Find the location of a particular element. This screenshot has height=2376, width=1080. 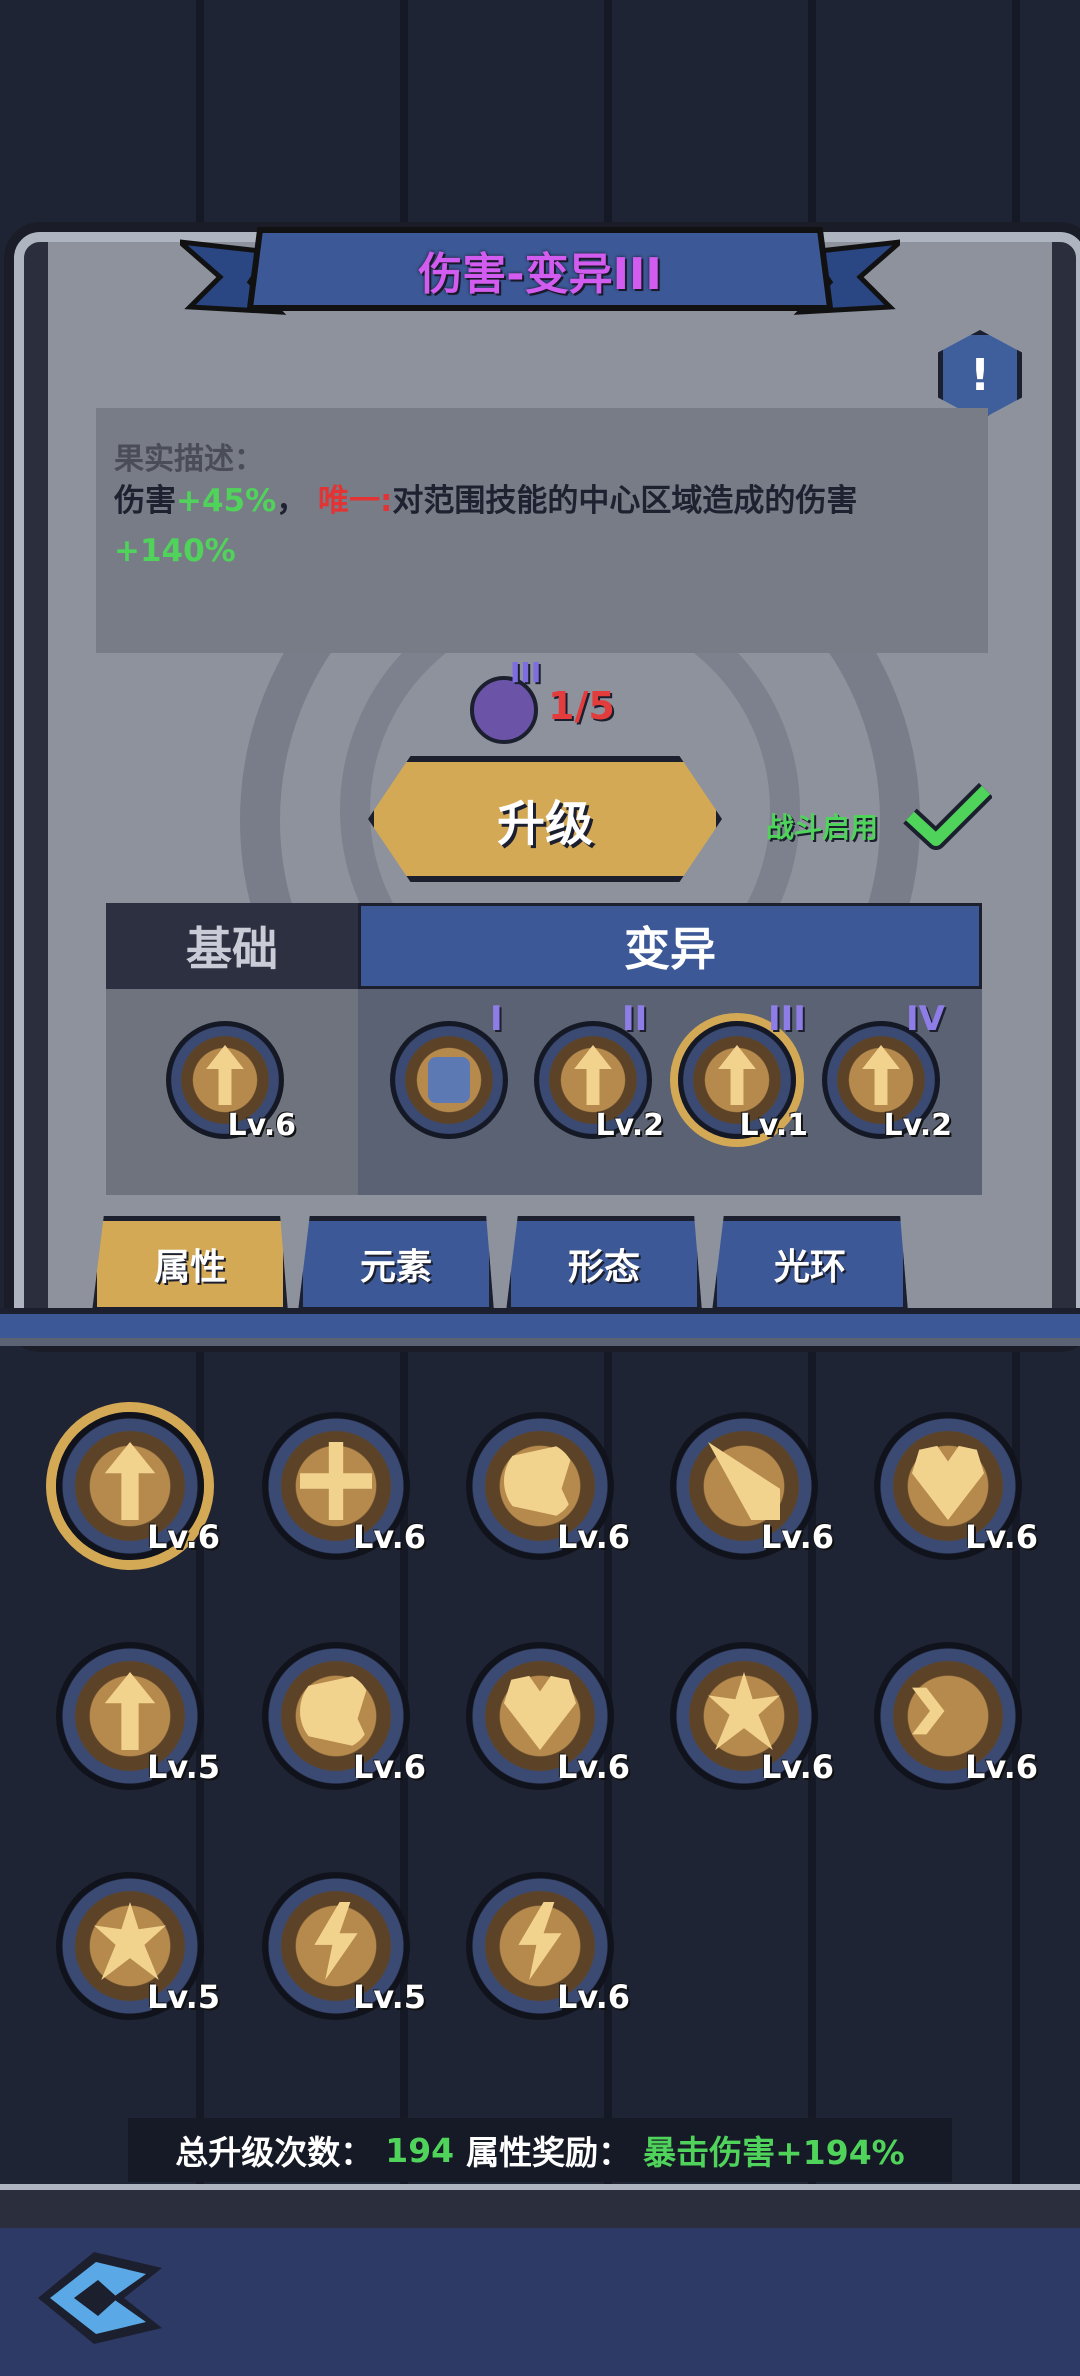

unique-label: 唯一: is located at coordinates (355, 501).